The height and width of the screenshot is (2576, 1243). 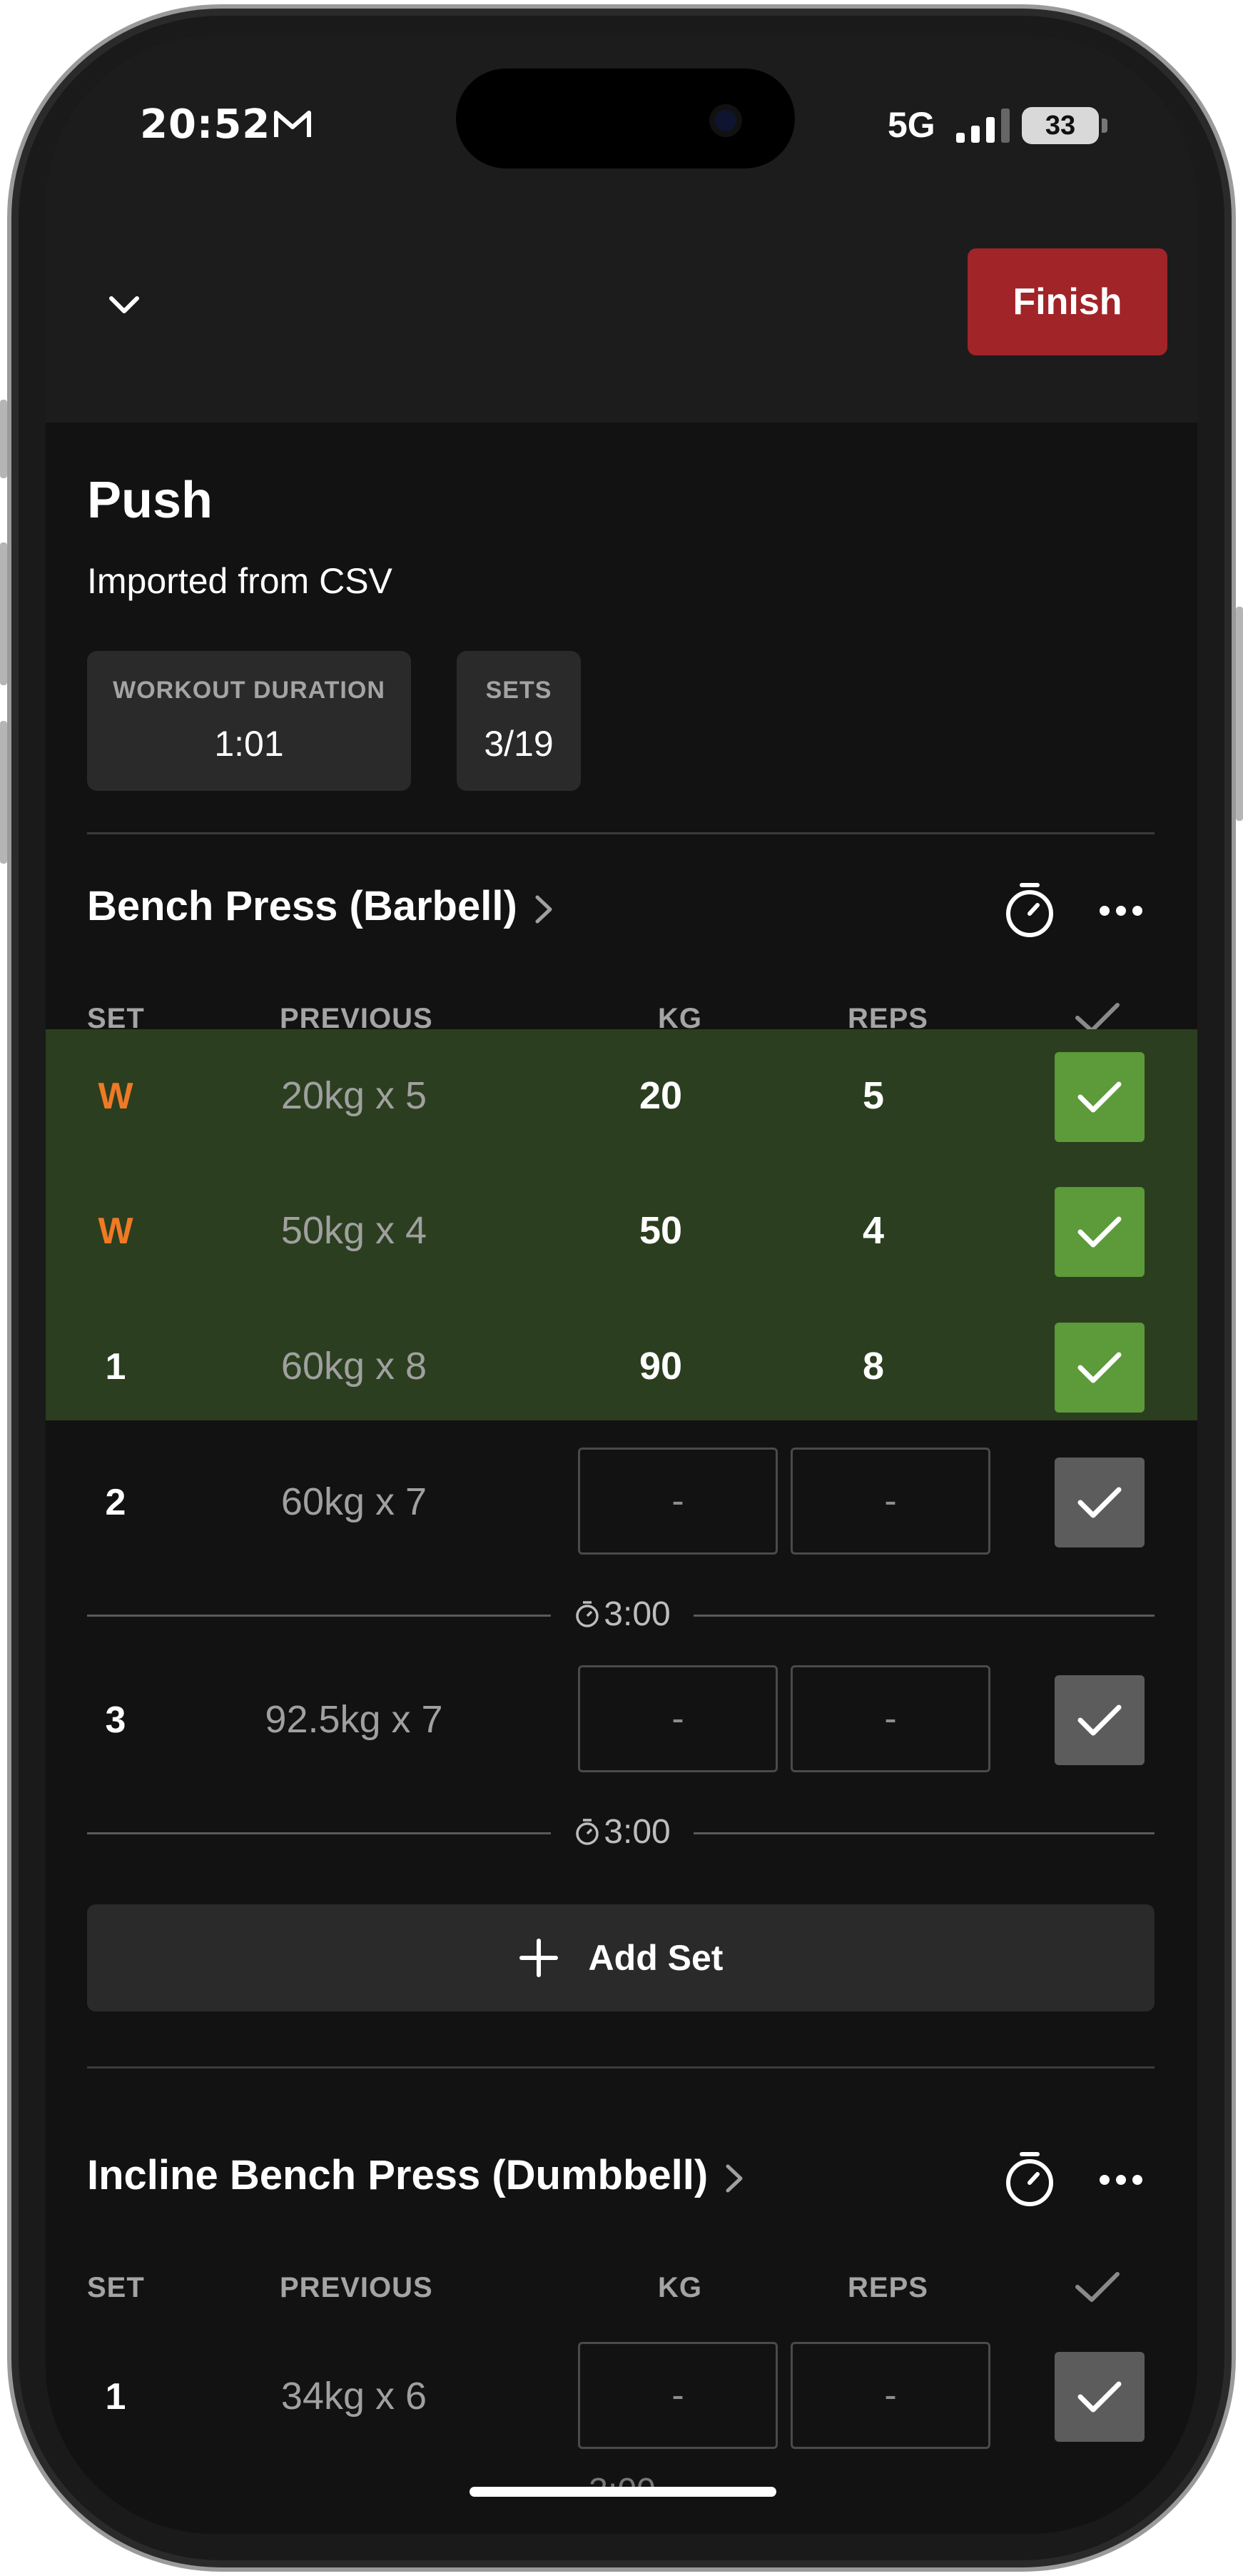 What do you see at coordinates (625, 118) in the screenshot?
I see `dynamic-island` at bounding box center [625, 118].